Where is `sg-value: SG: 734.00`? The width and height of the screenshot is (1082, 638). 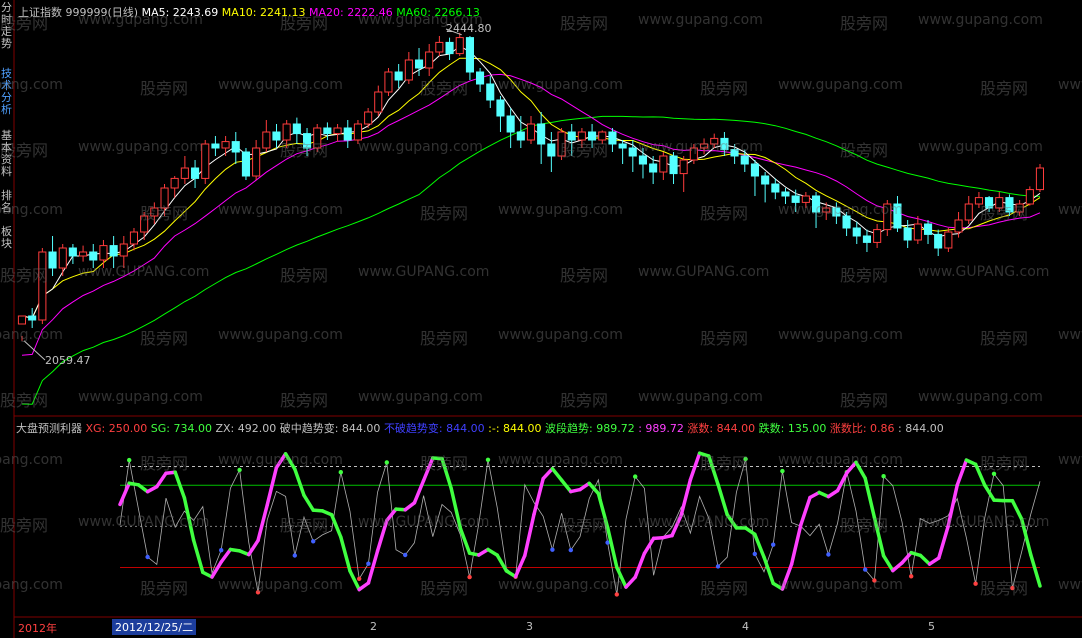
sg-value: SG: 734.00 is located at coordinates (181, 428).